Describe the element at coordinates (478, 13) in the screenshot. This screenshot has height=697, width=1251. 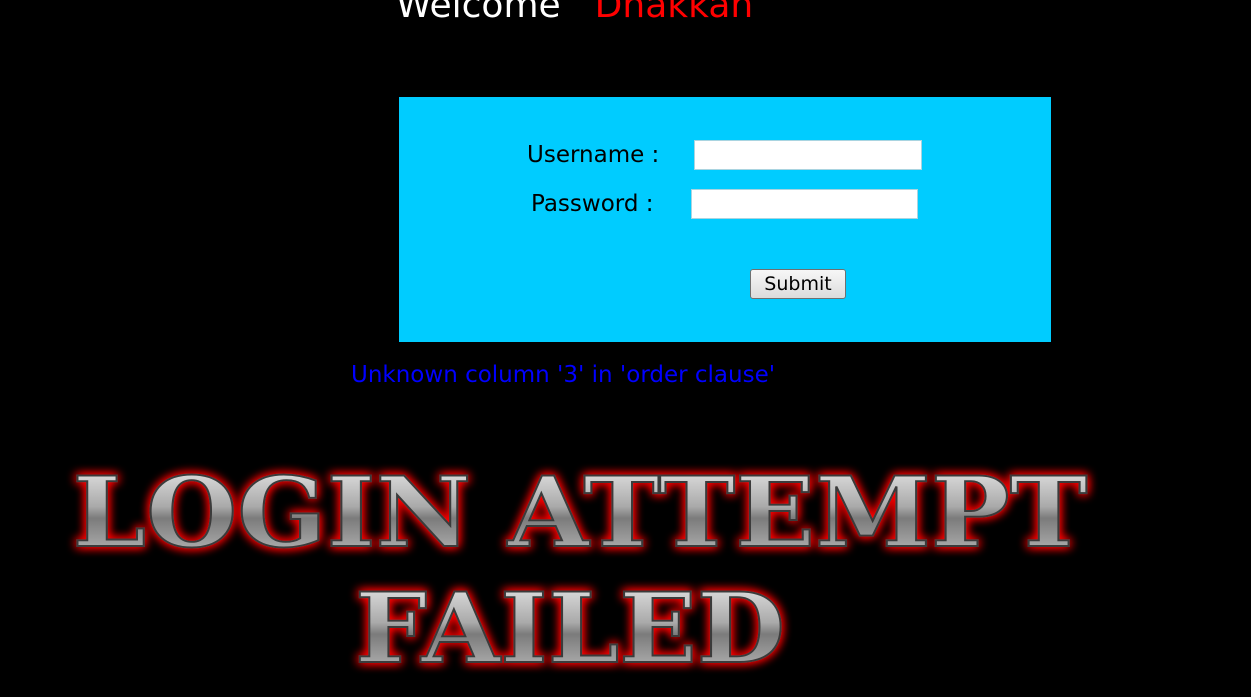
I see `welcome-label: Welcome` at that location.